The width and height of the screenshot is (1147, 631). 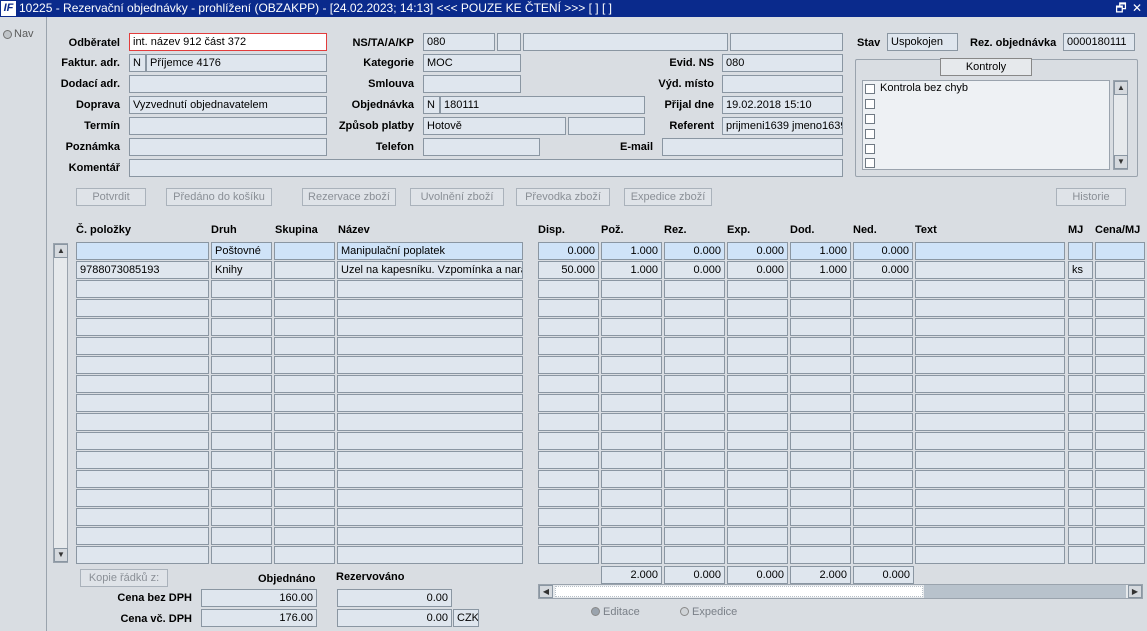 What do you see at coordinates (228, 42) in the screenshot?
I see `odberatel-field: int. název 912 část 372` at bounding box center [228, 42].